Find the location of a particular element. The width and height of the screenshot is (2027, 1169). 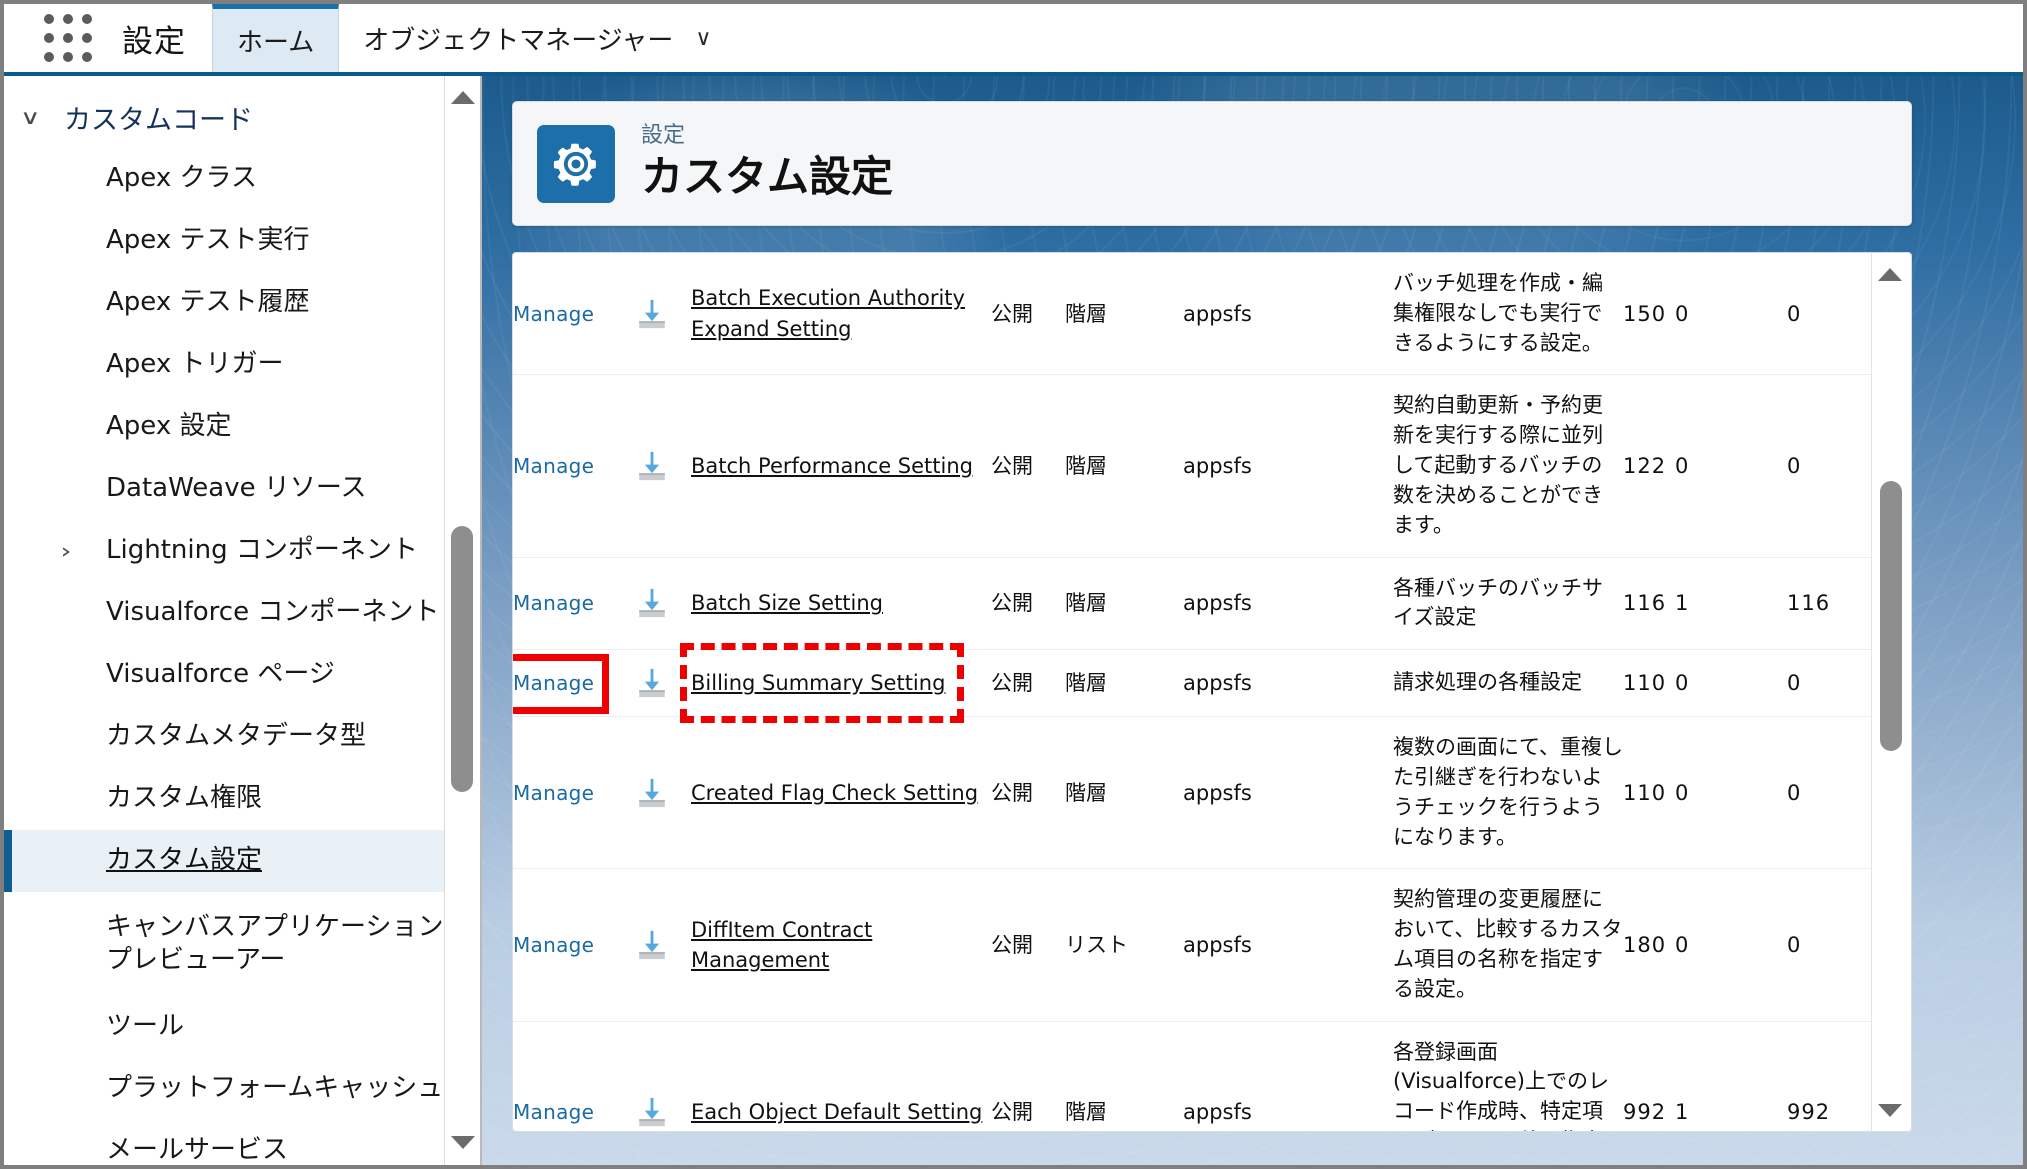

sidebar-item-apex-settings: Apex 設定 is located at coordinates (242, 427).